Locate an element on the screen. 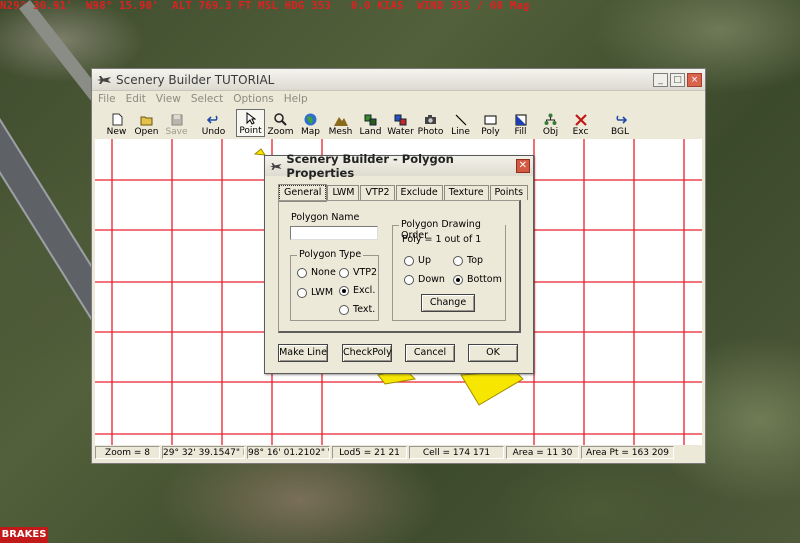  land-label: Land is located at coordinates (370, 132).